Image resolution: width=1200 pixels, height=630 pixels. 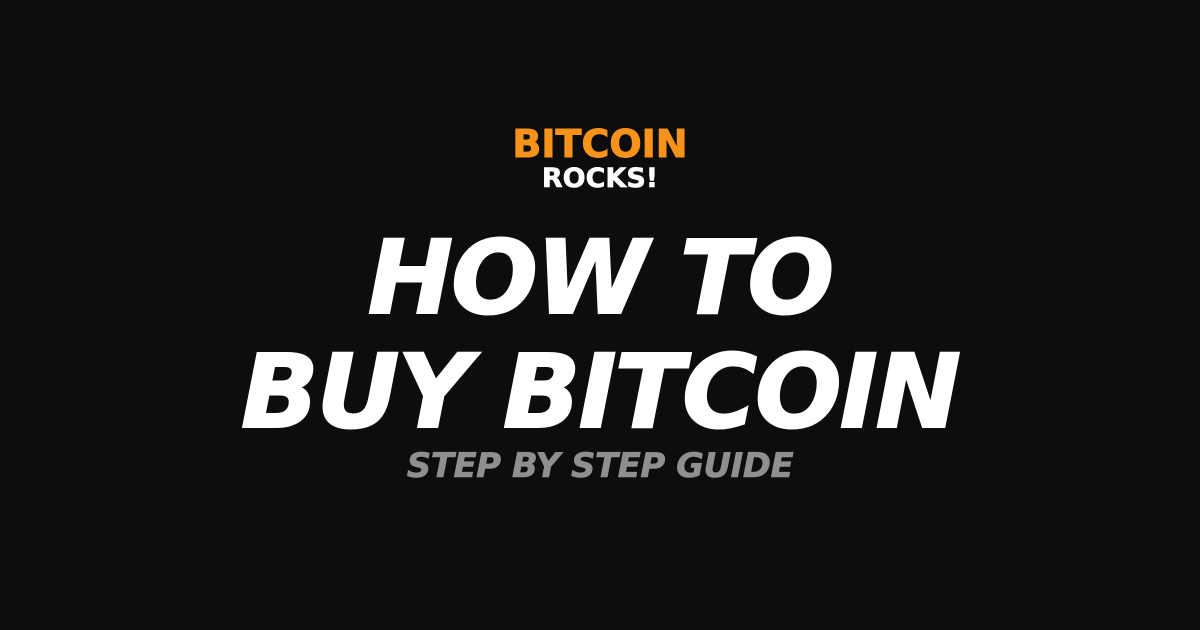 I want to click on logo-line-bitcoin: BITCOIN, so click(x=600, y=144).